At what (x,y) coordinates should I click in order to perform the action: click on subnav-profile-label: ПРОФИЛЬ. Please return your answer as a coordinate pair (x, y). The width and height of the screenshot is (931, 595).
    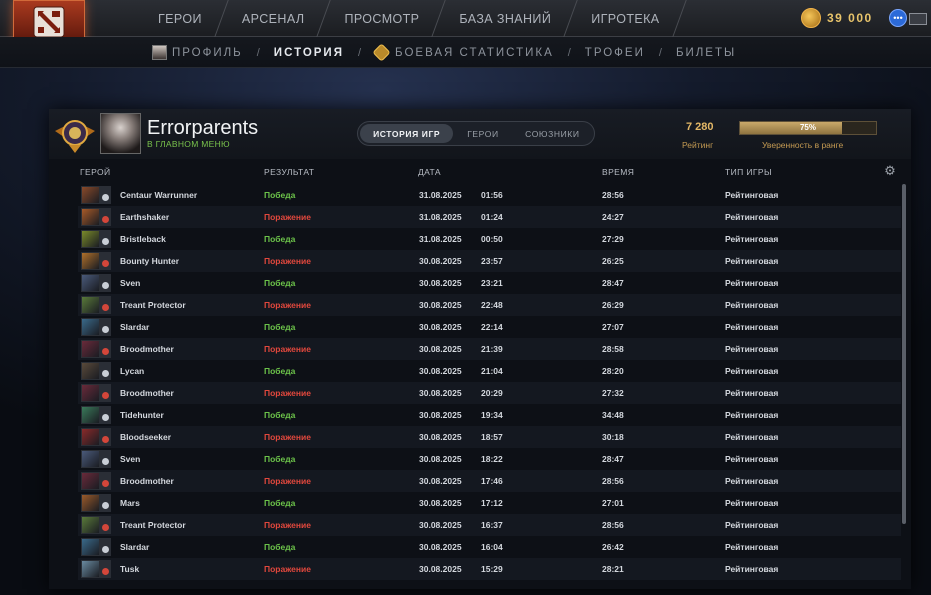
    Looking at the image, I should click on (207, 52).